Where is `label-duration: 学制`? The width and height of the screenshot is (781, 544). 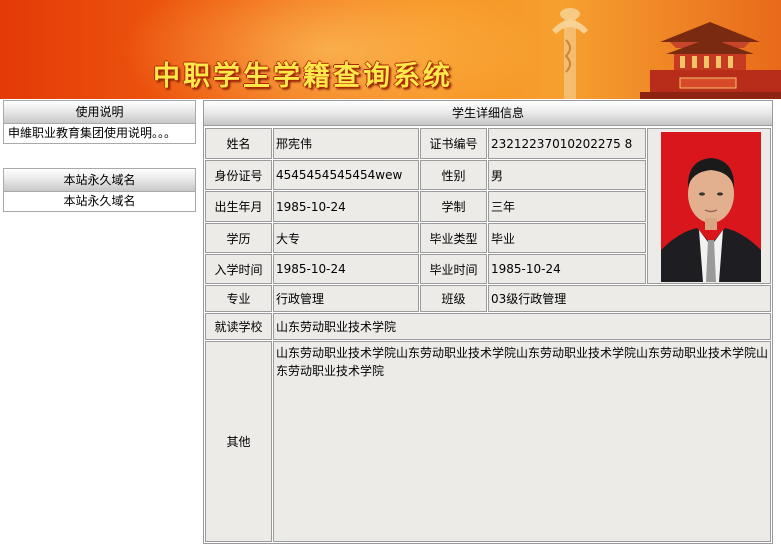
label-duration: 学制 is located at coordinates (453, 206).